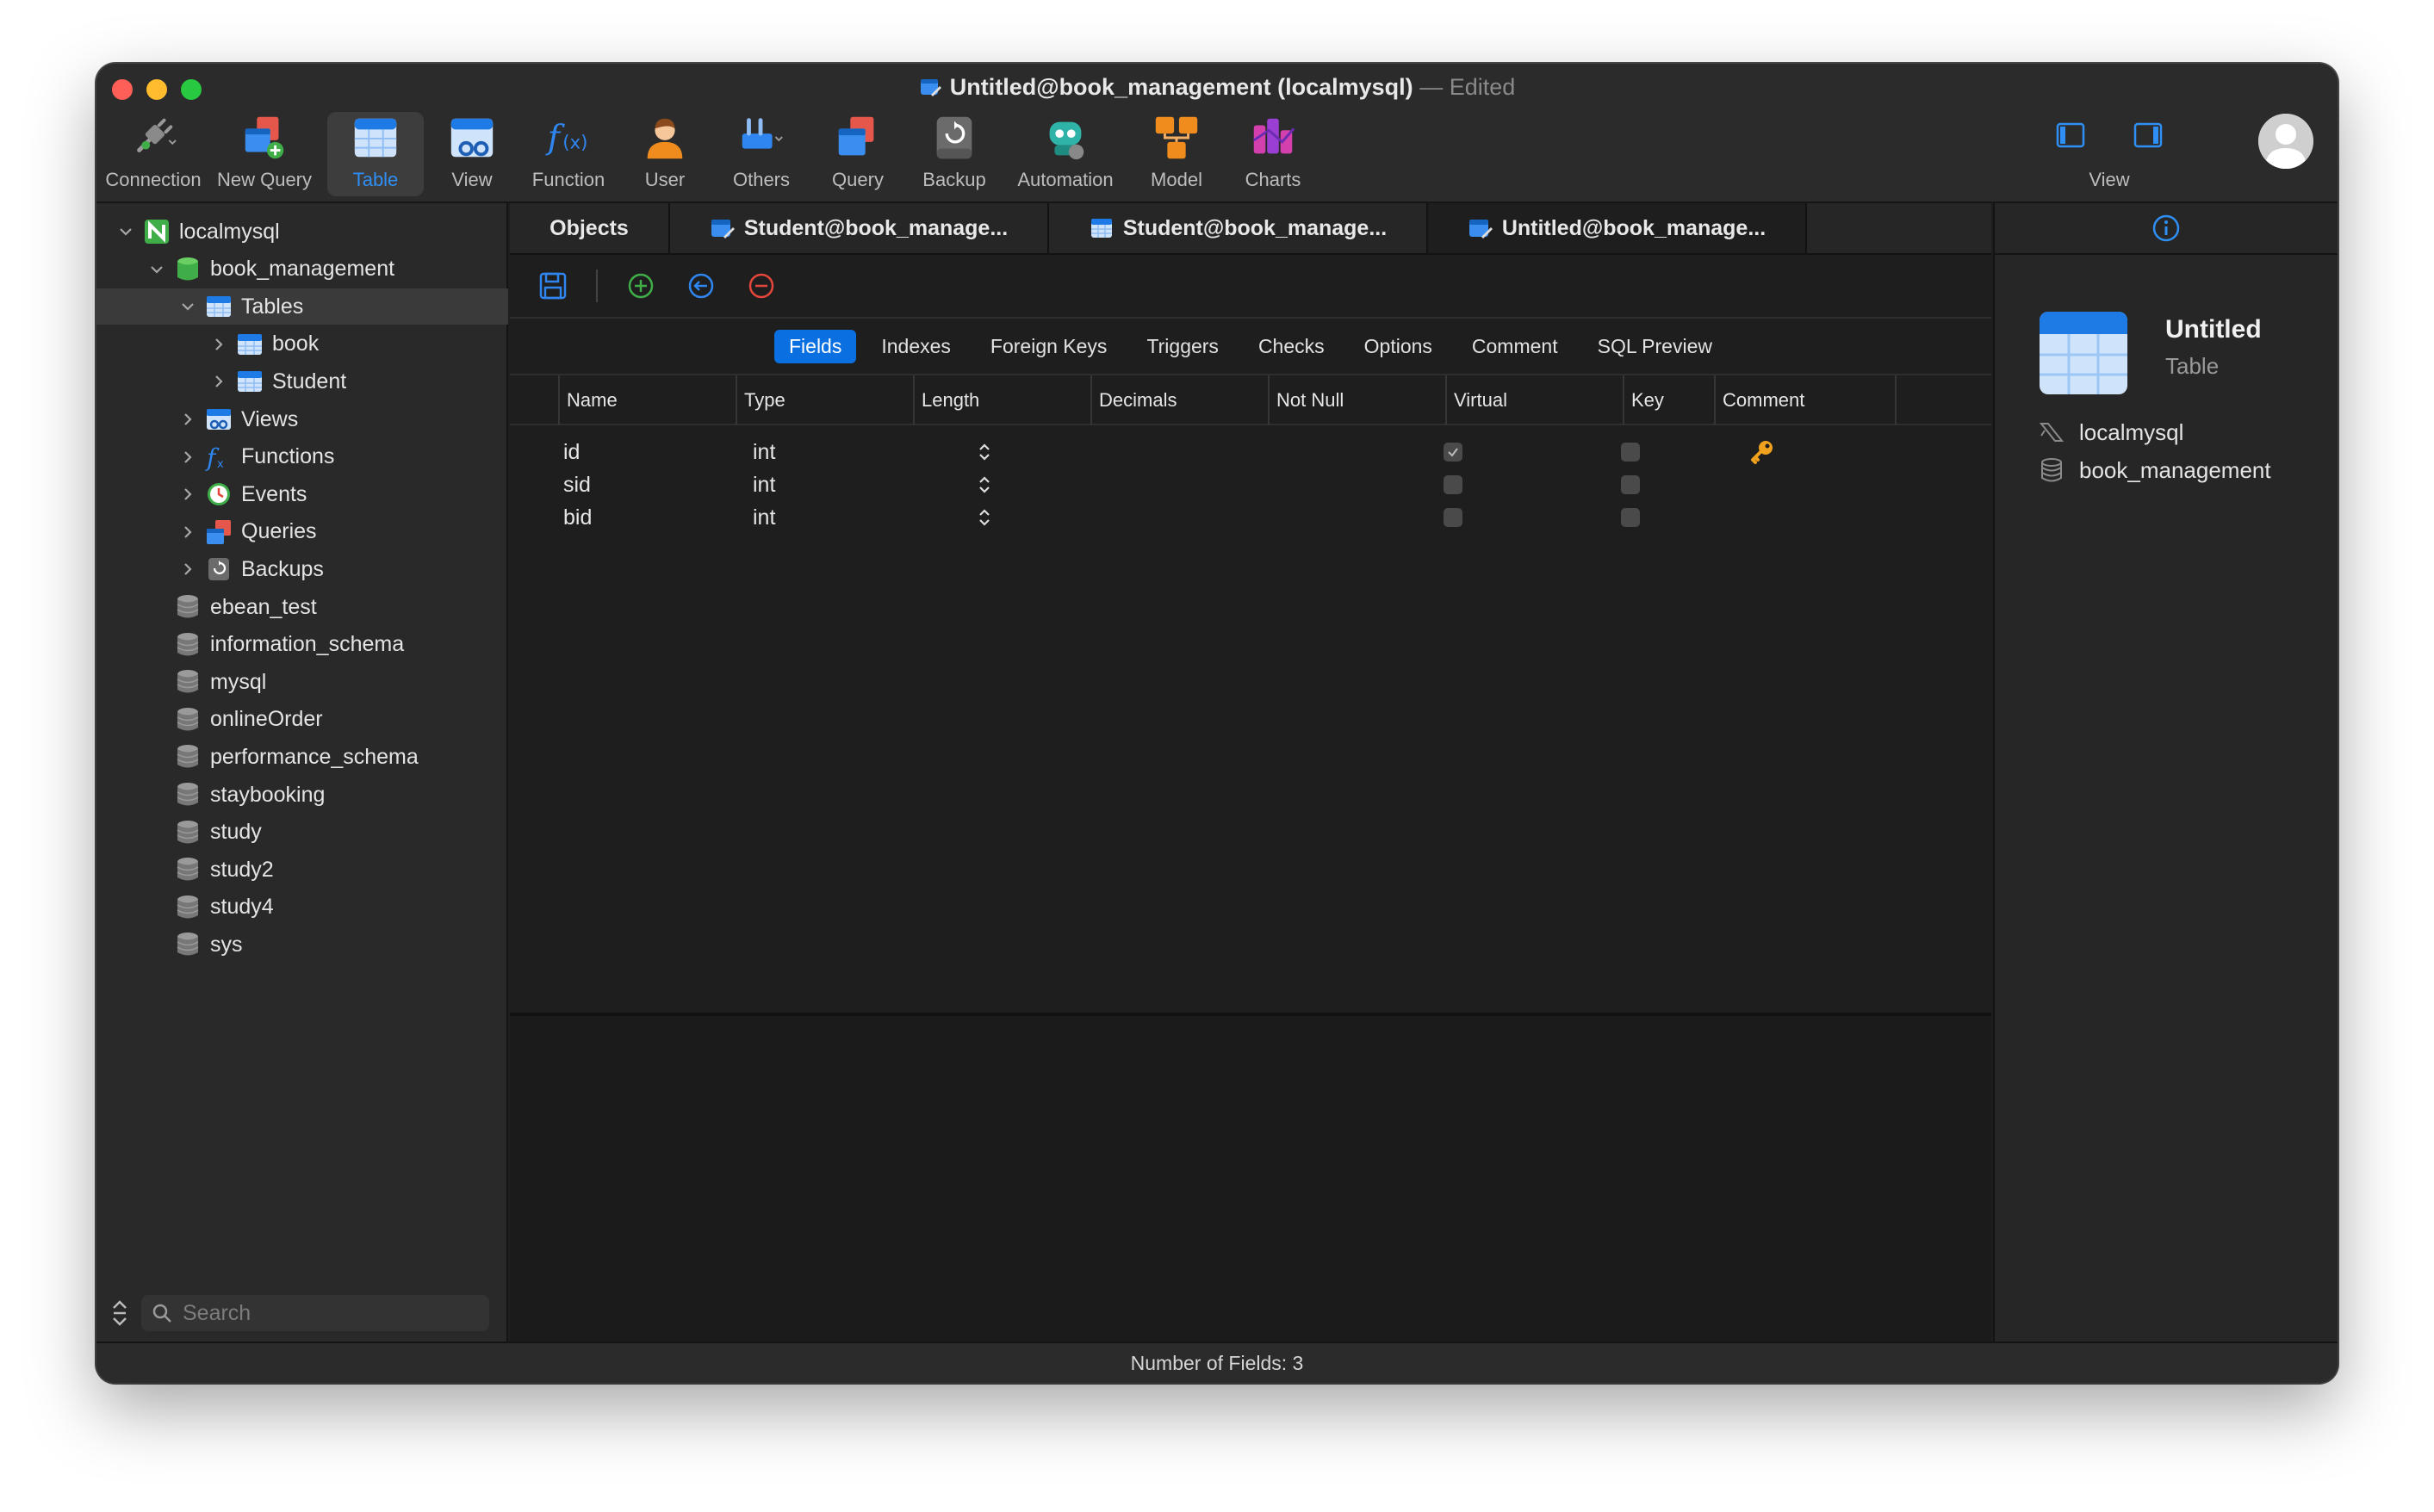 The width and height of the screenshot is (2434, 1512). What do you see at coordinates (302, 757) in the screenshot?
I see `tree-item-performance-schema: performance_schema` at bounding box center [302, 757].